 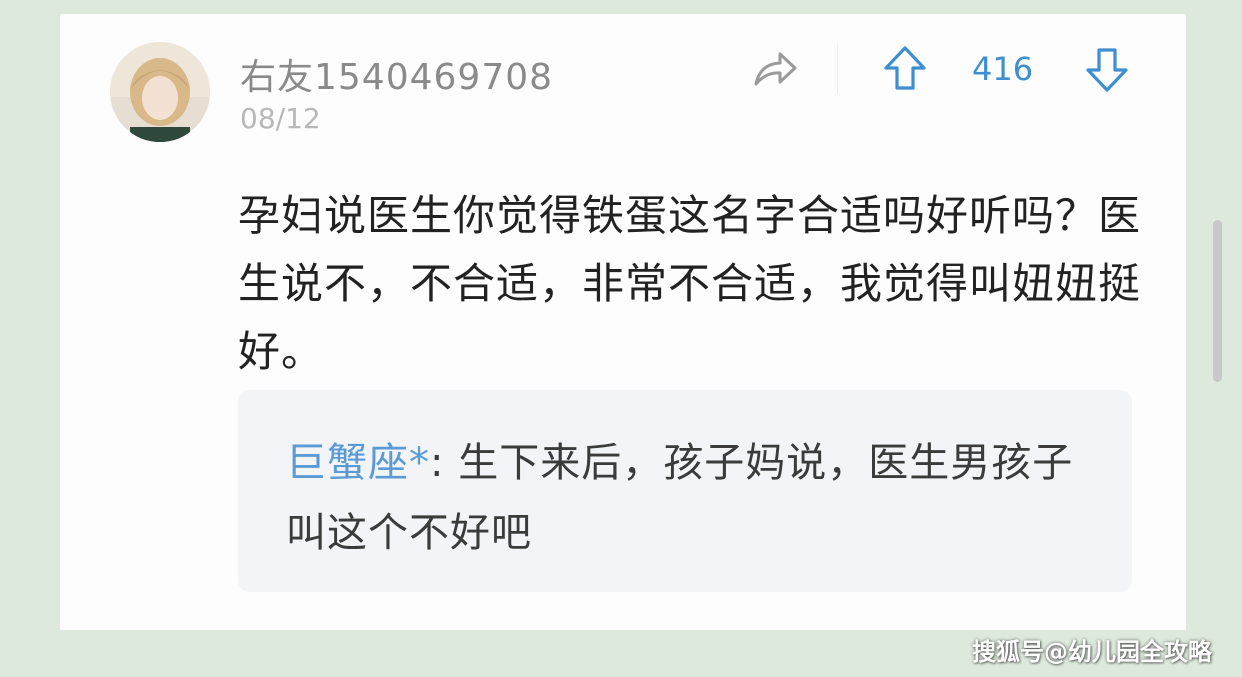 What do you see at coordinates (1217, 301) in the screenshot?
I see `scrollbar` at bounding box center [1217, 301].